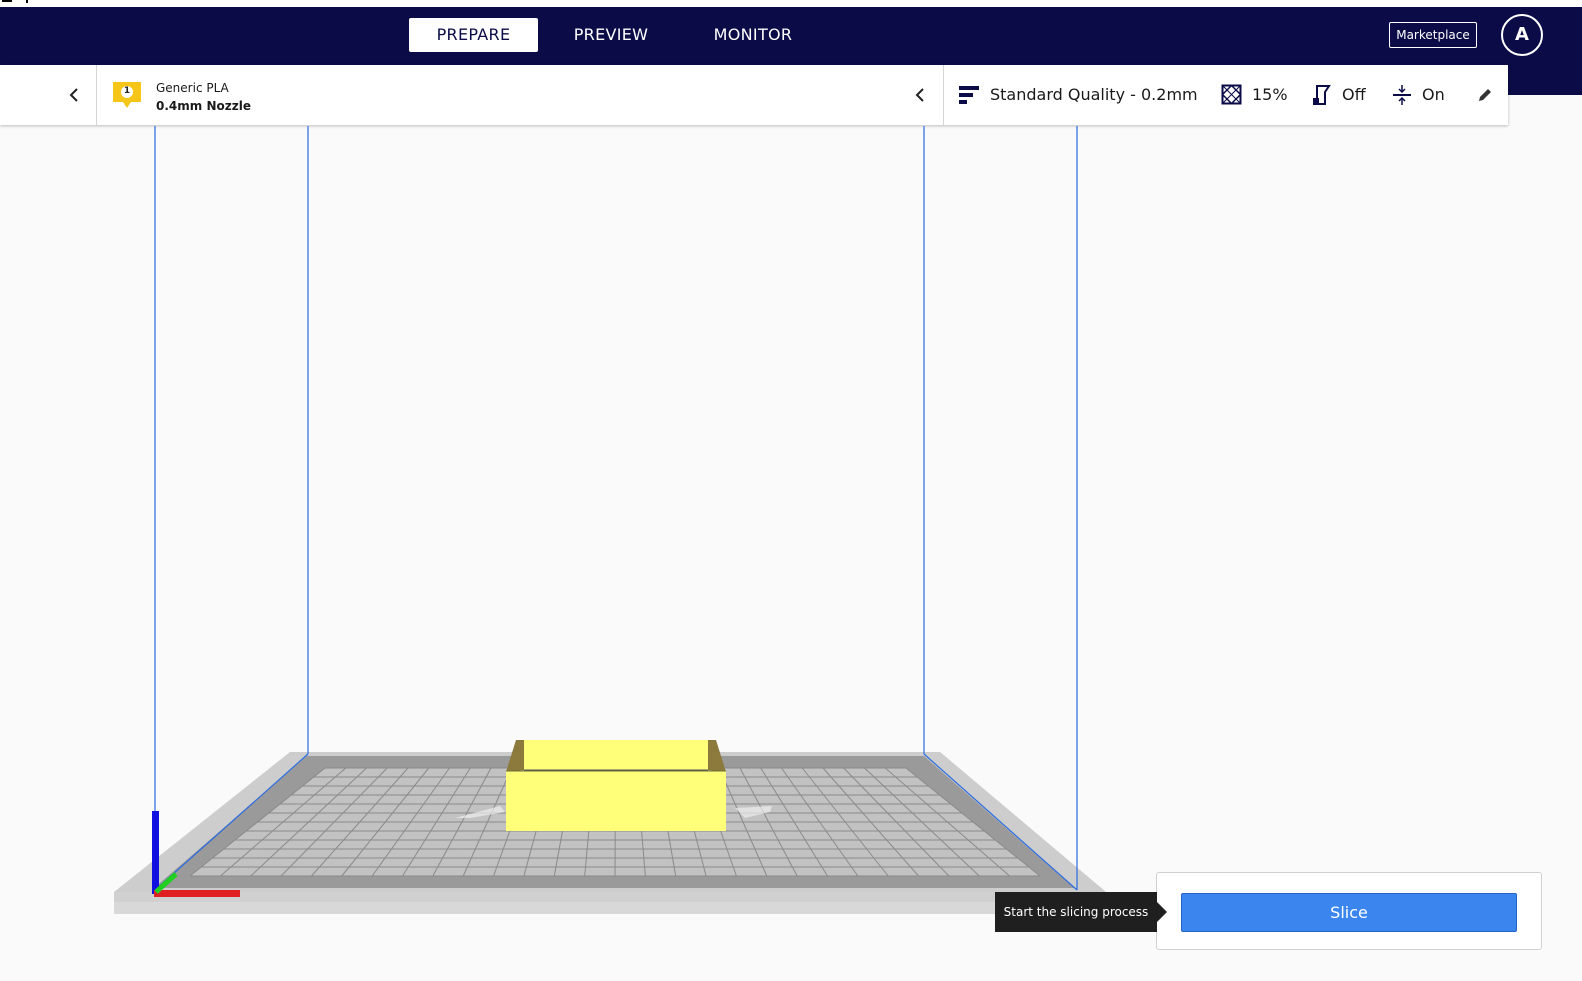 The width and height of the screenshot is (1582, 981). What do you see at coordinates (1485, 95) in the screenshot?
I see `pencil-edit-icon` at bounding box center [1485, 95].